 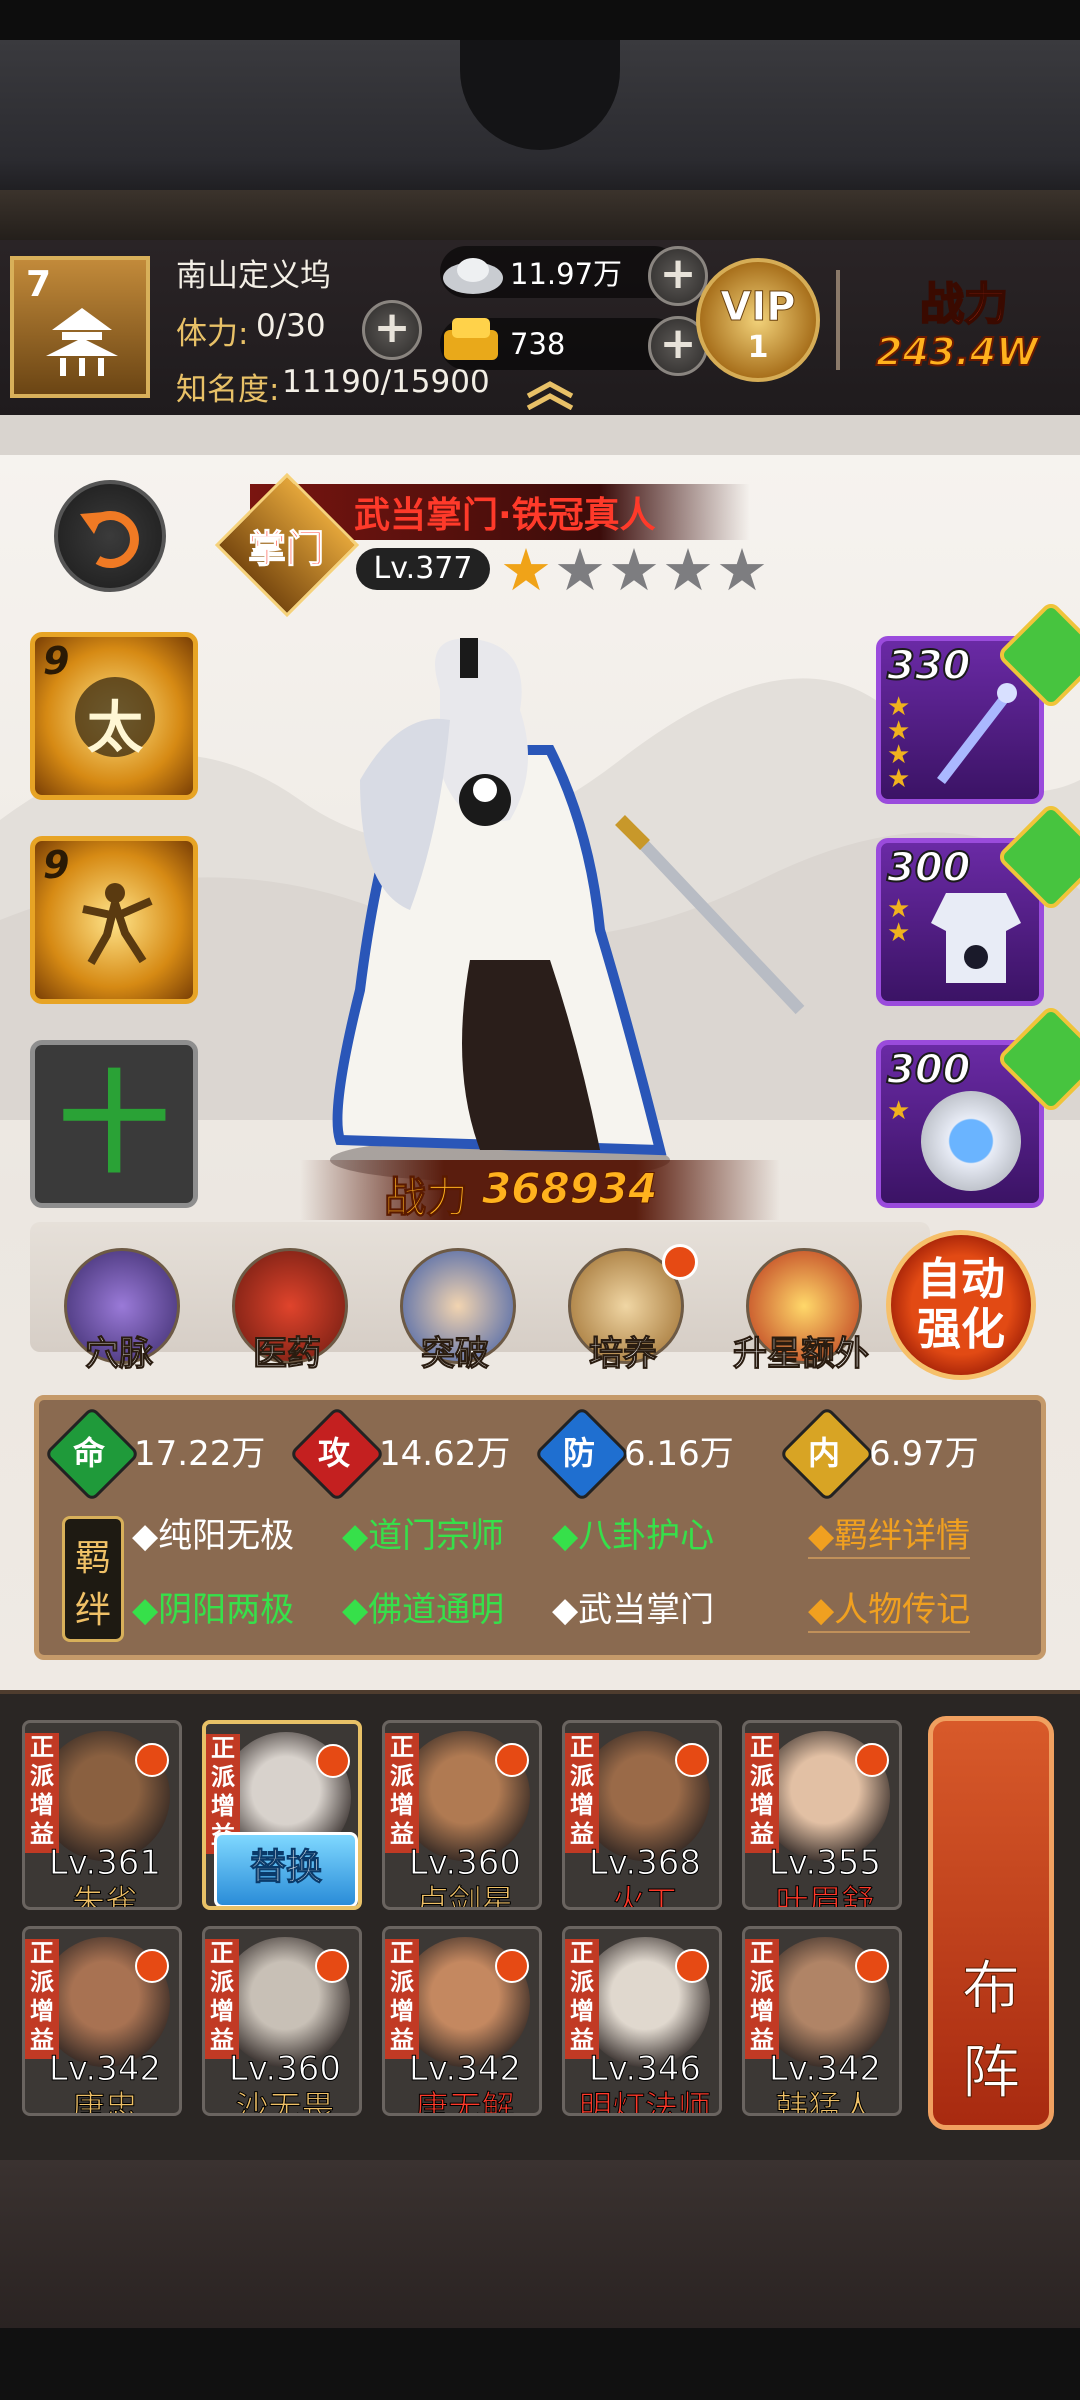 I want to click on replace-button: 替换, so click(x=286, y=1869).